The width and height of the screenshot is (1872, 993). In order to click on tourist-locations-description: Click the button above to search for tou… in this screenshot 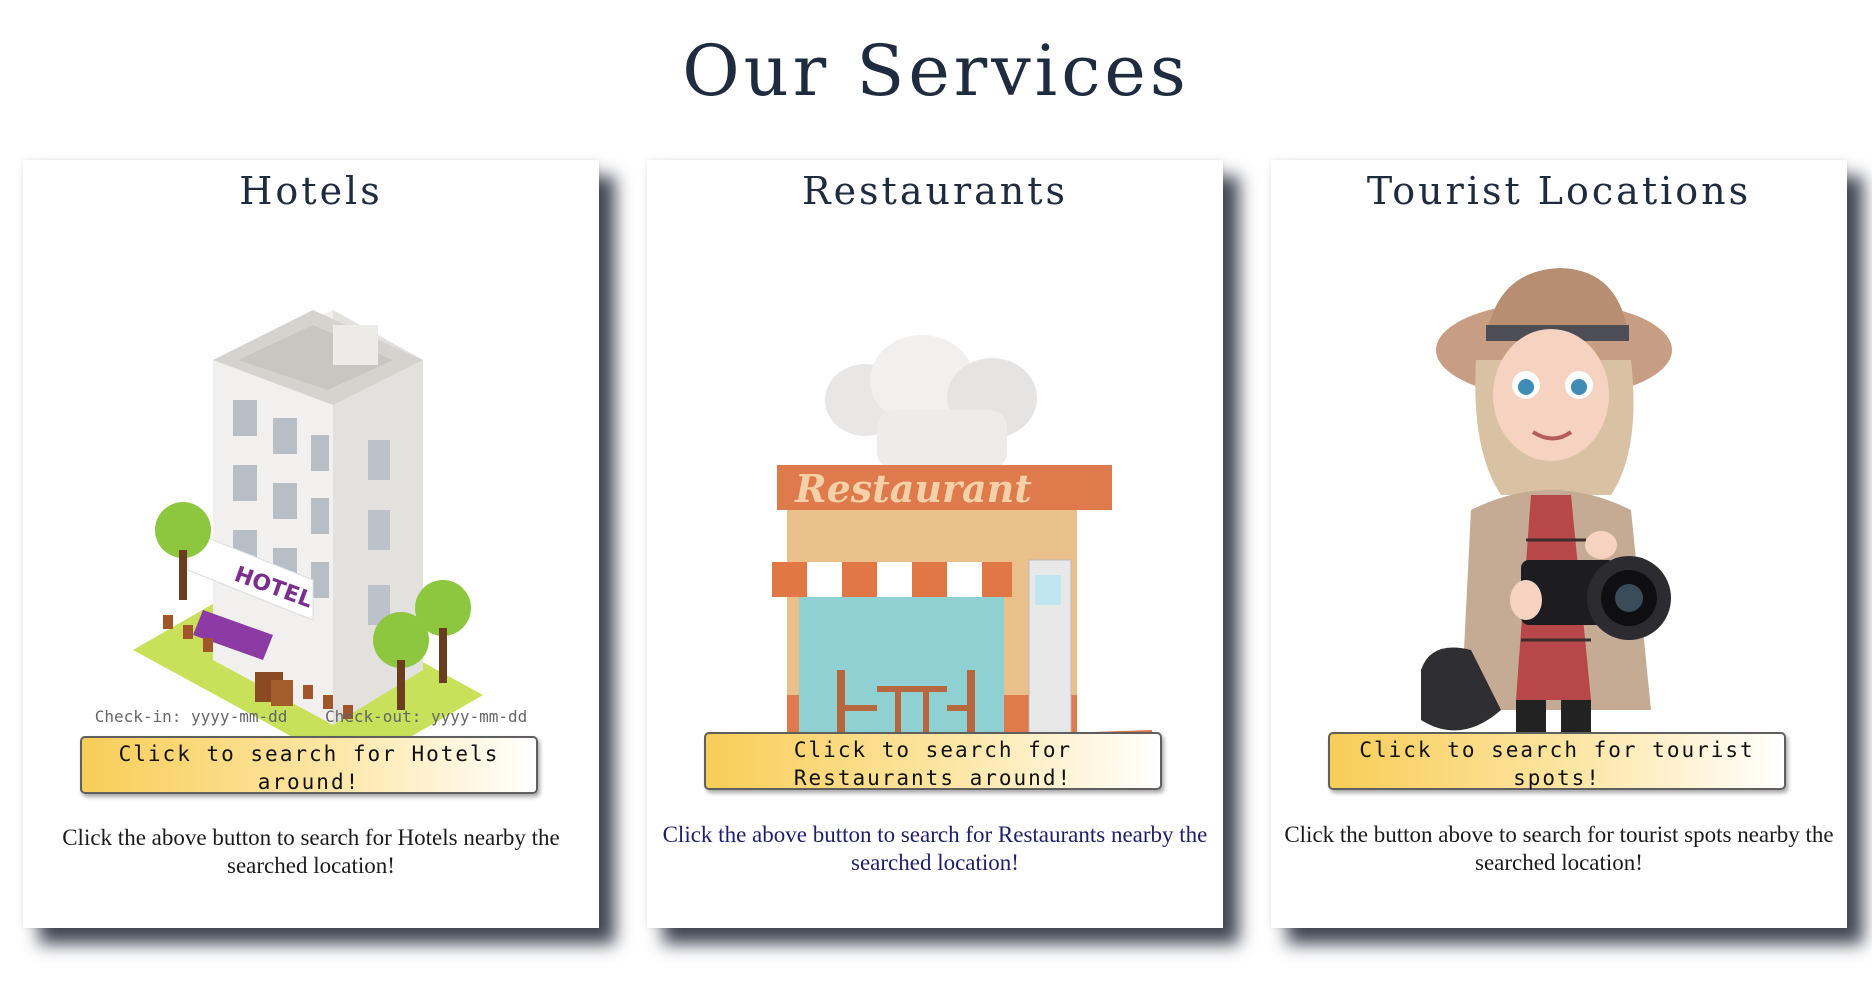, I will do `click(1559, 848)`.